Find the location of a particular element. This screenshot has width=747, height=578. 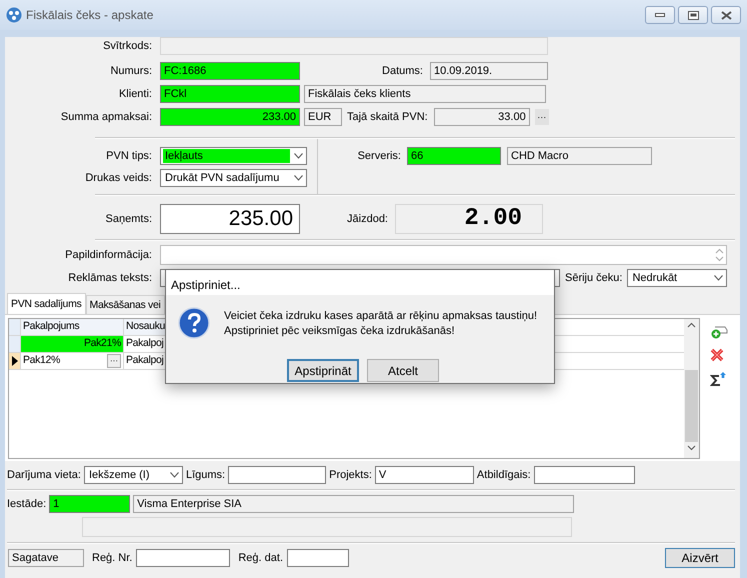

field-label: Sēriju čeku: is located at coordinates (593, 278).